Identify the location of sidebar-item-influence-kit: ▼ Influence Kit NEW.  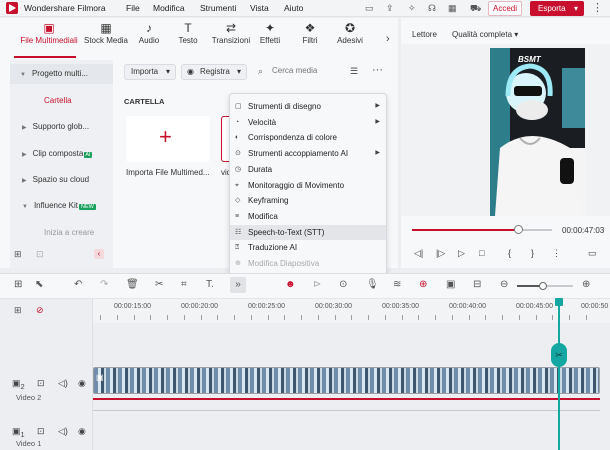
(61, 206).